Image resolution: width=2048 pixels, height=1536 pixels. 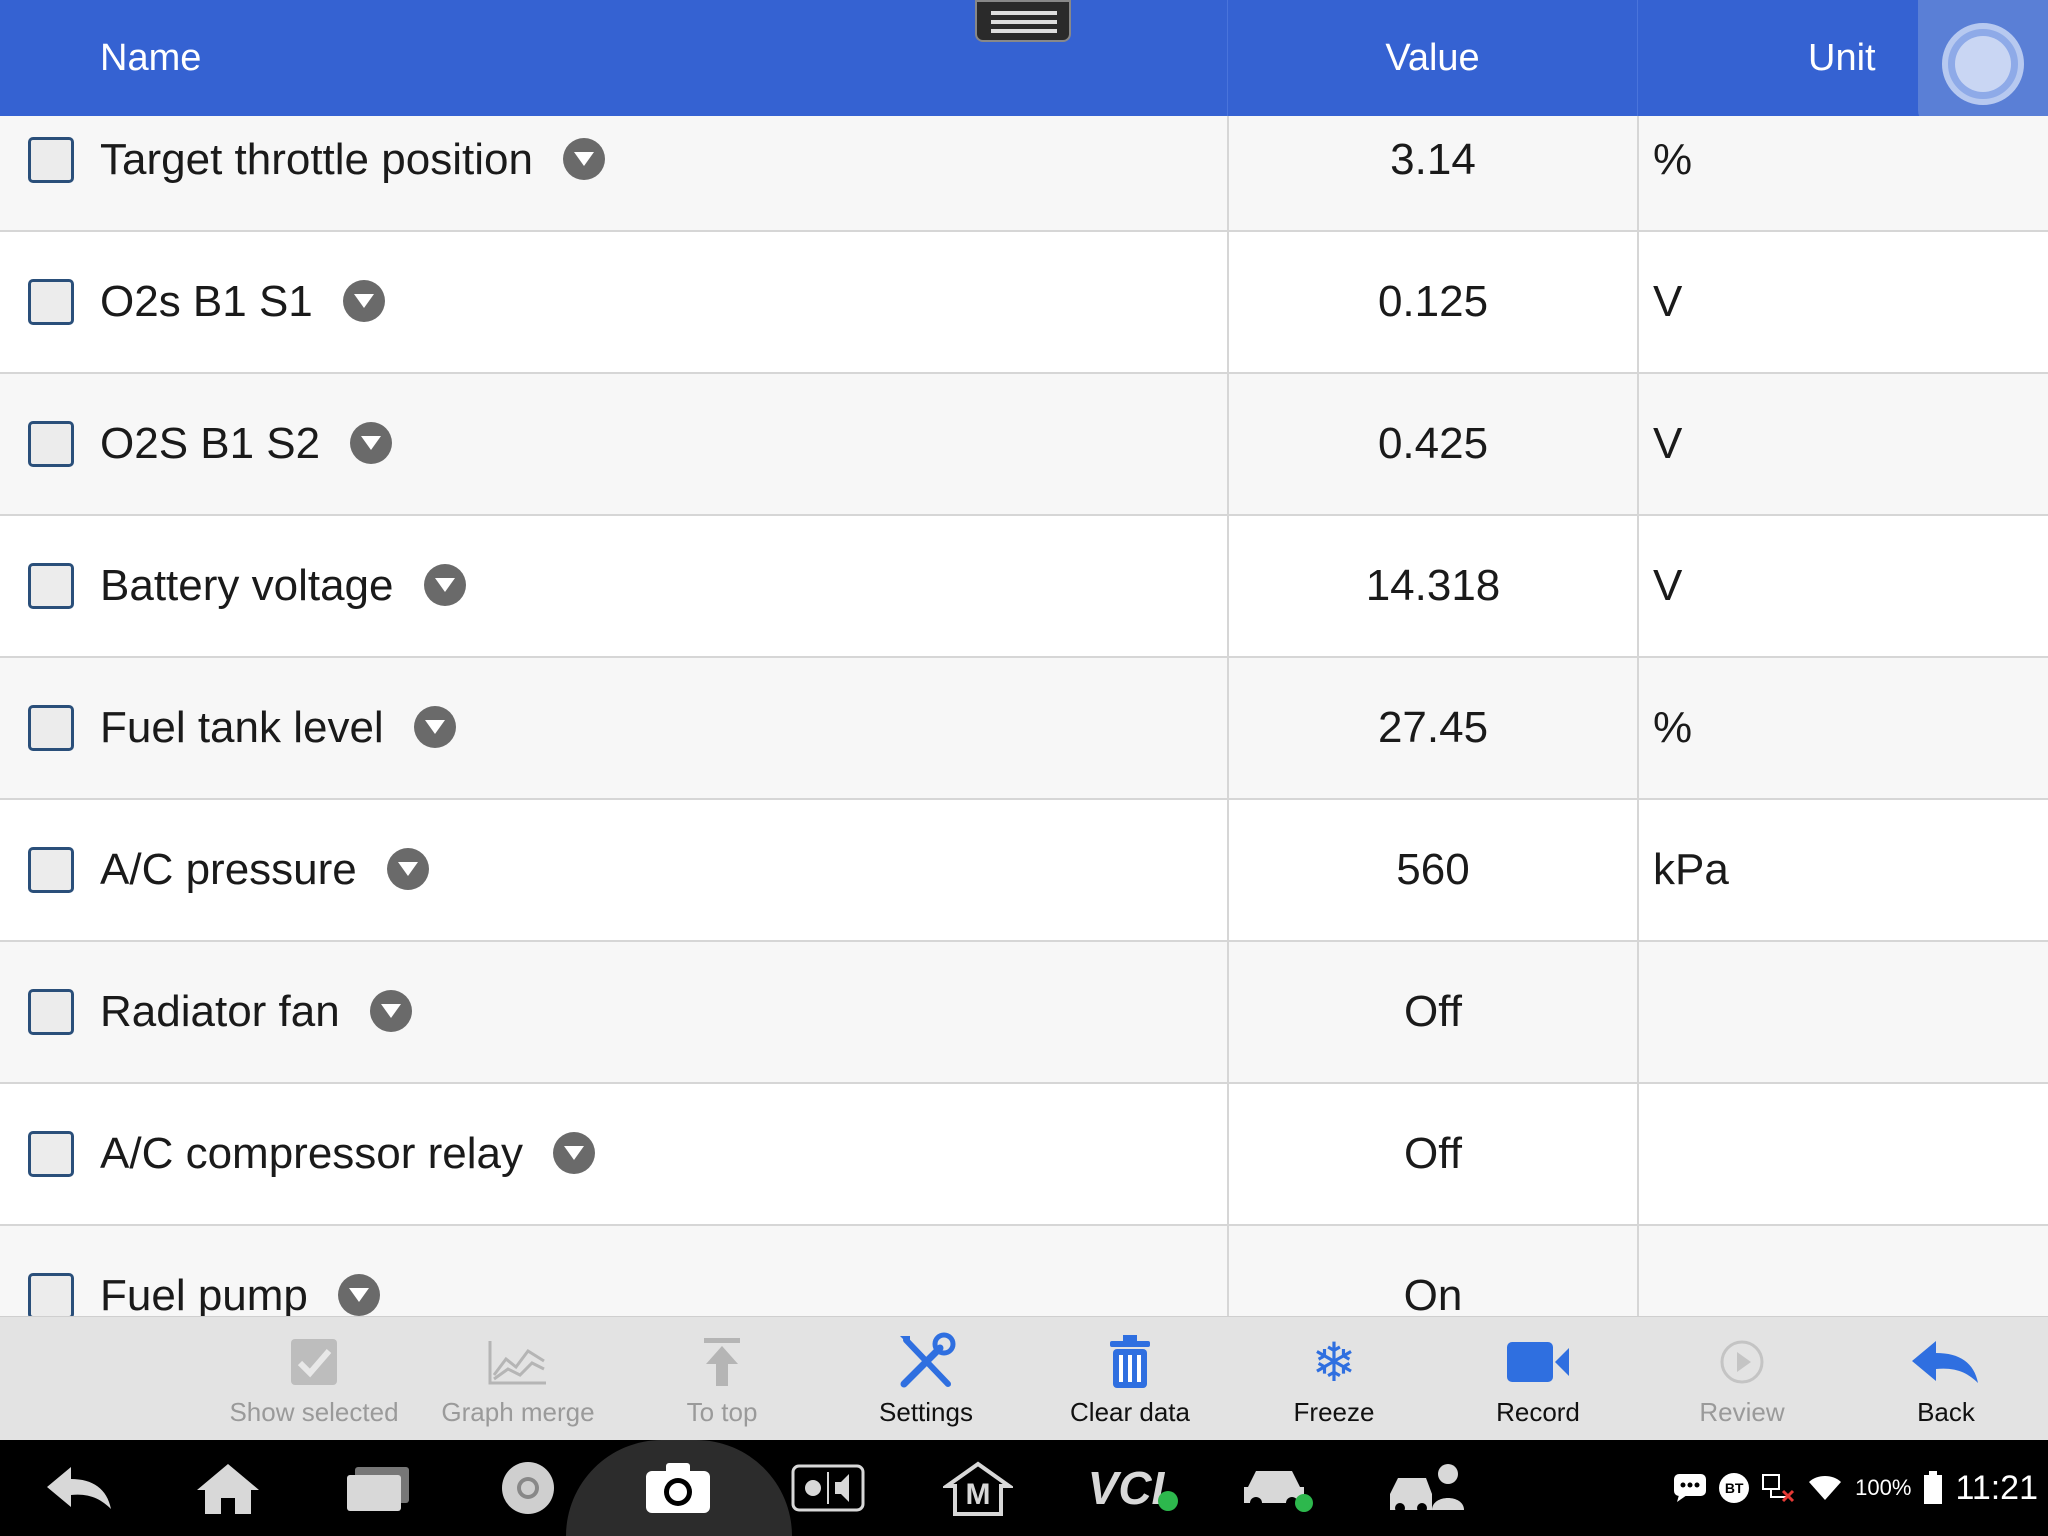 What do you see at coordinates (1024, 1155) in the screenshot?
I see `table-row: A/C compressor relay Off` at bounding box center [1024, 1155].